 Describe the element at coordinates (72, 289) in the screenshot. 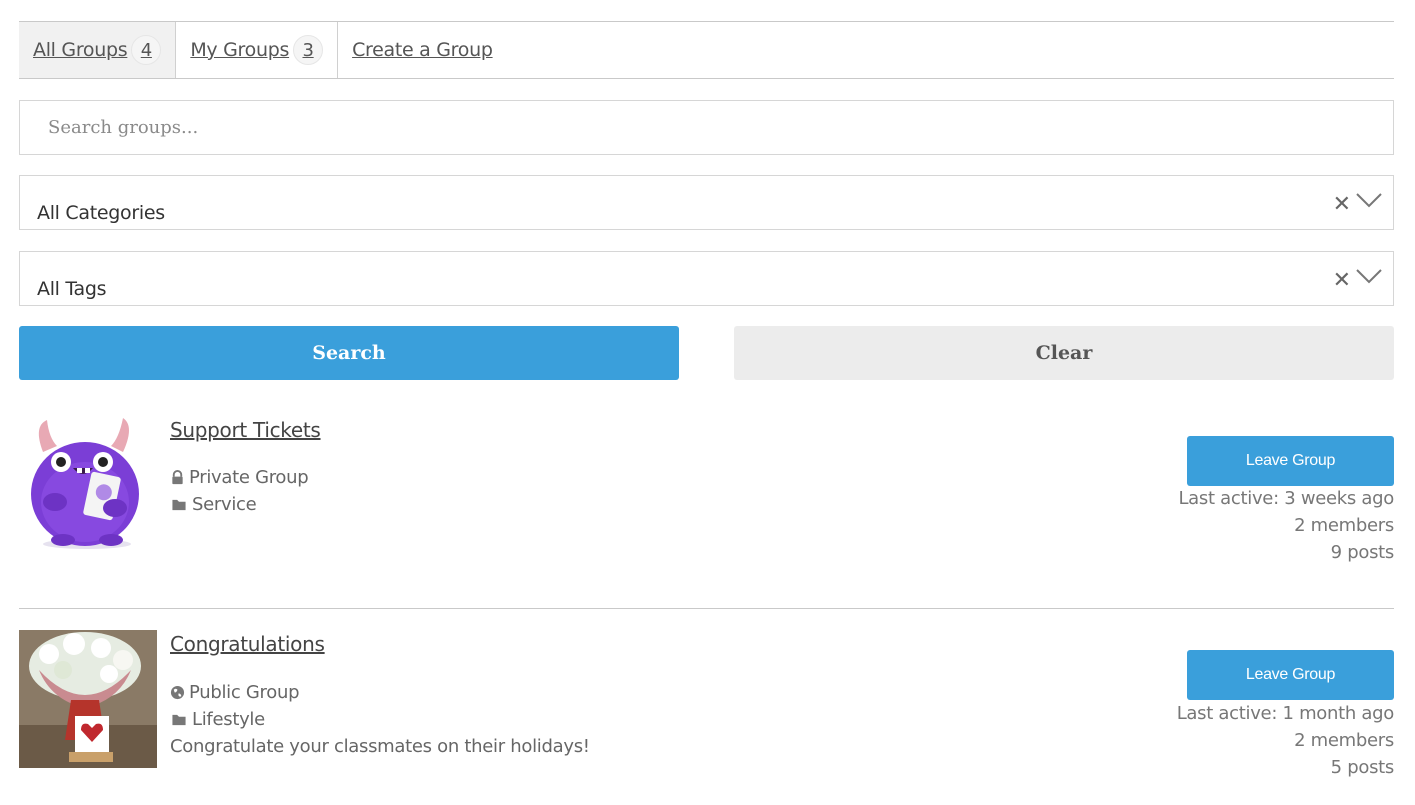

I see `tags-select-value: All Tags` at that location.